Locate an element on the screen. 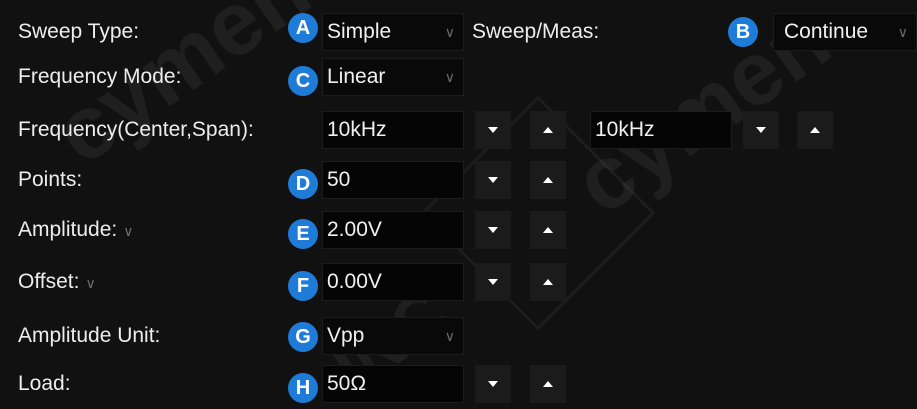  offset-decrement-button is located at coordinates (493, 282).